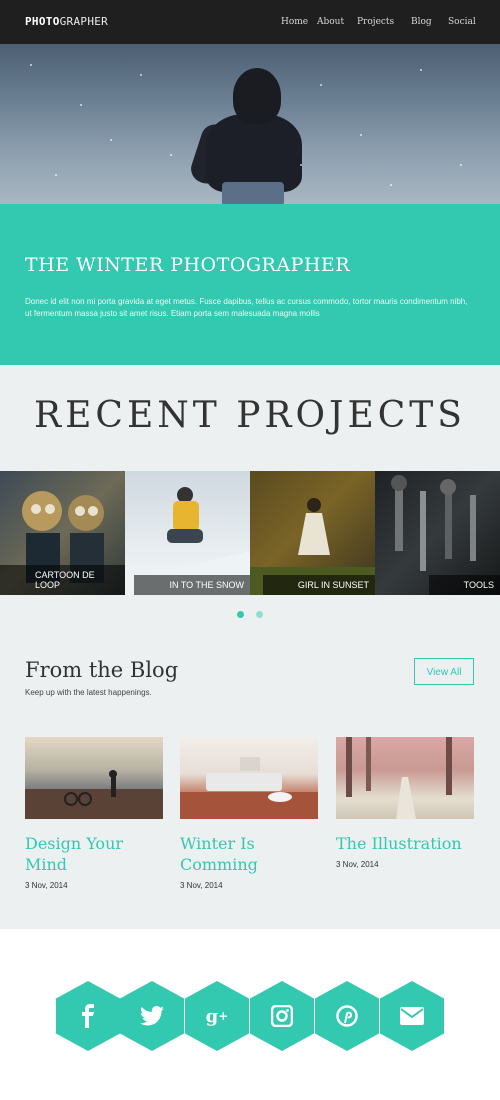 The height and width of the screenshot is (1100, 500). Describe the element at coordinates (192, 585) in the screenshot. I see `project-caption: IN TO THE SNOW` at that location.